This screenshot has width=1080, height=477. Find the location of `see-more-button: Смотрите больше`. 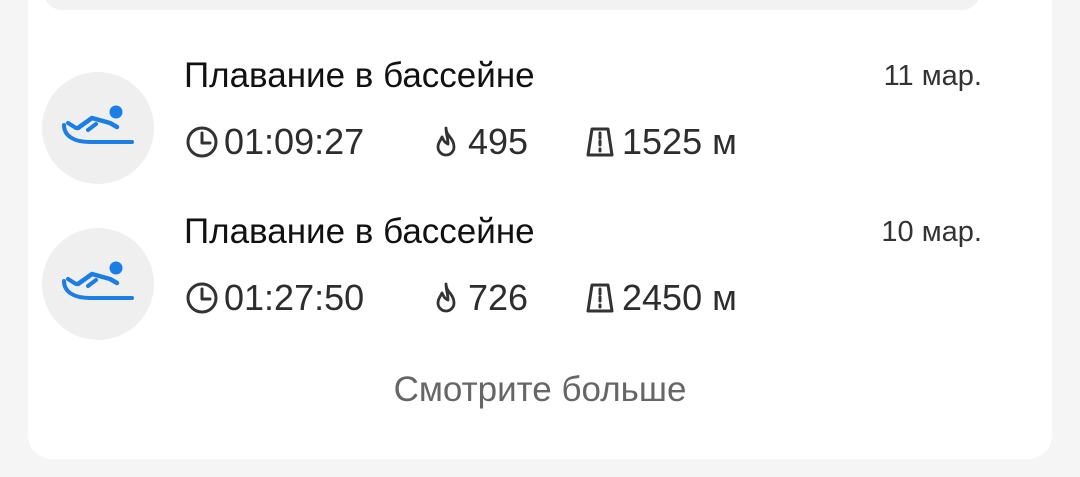

see-more-button: Смотрите больше is located at coordinates (540, 390).